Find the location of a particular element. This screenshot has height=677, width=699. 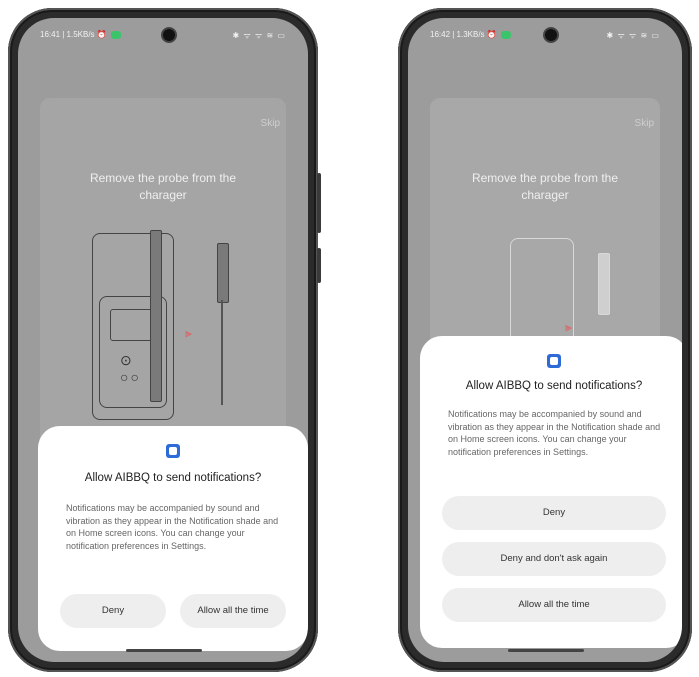

power-button is located at coordinates (319, 203).